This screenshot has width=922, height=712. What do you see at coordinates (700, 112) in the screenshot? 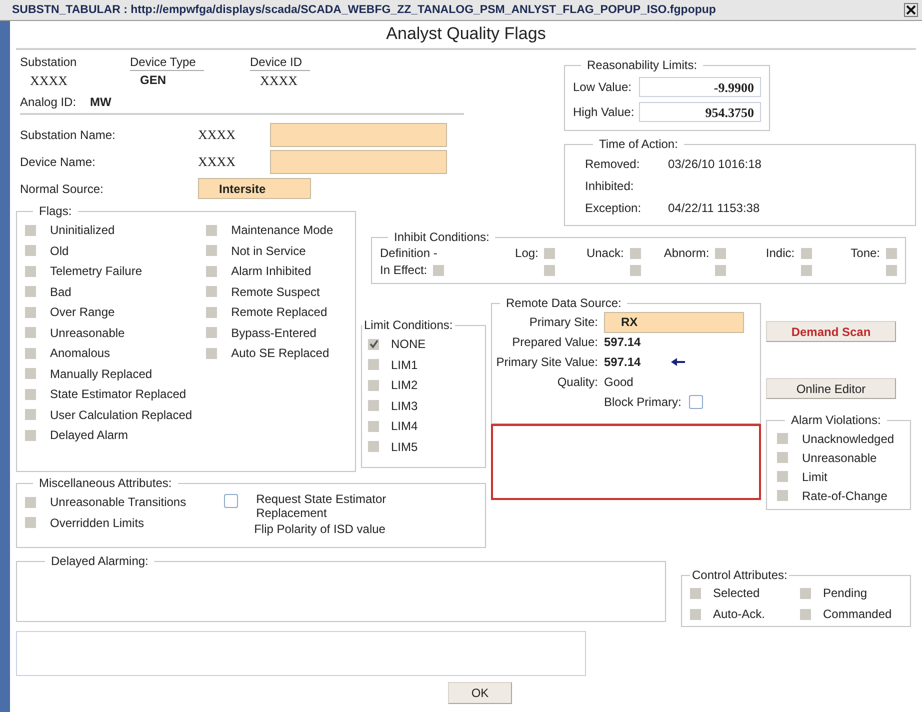
I see `number-field: 954.3750` at bounding box center [700, 112].